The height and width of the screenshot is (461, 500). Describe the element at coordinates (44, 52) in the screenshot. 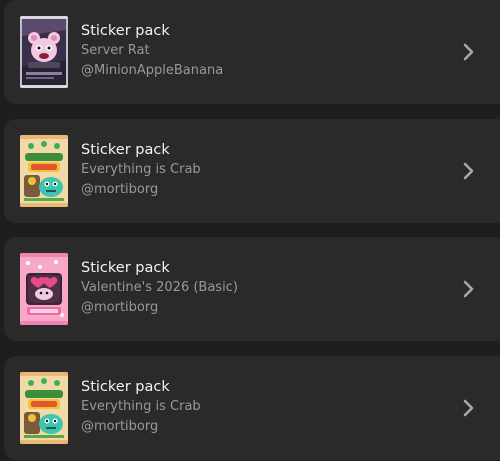

I see `server-rat-pack-art` at that location.